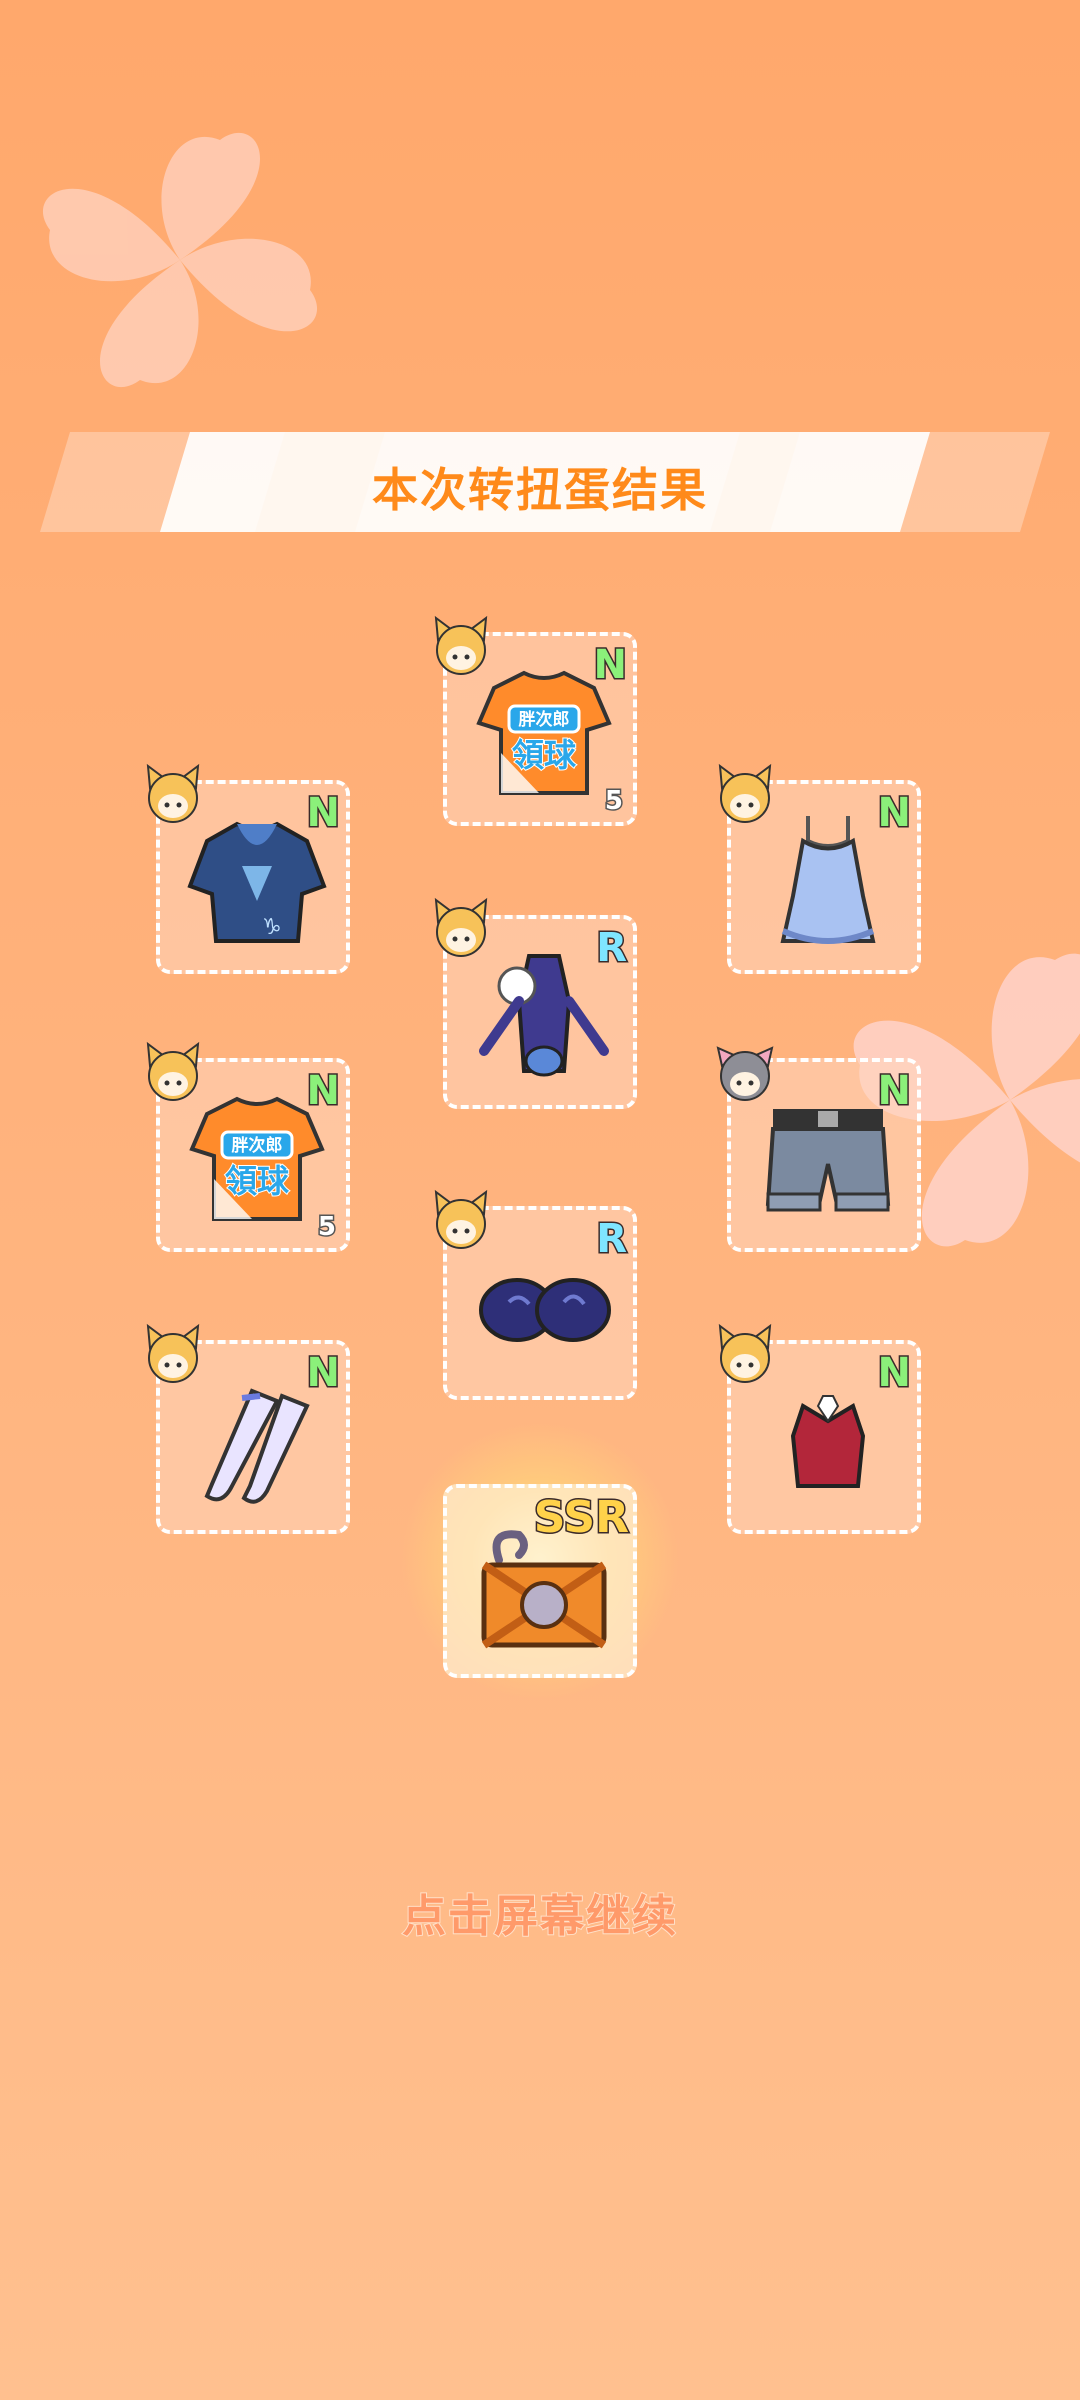 The image size is (1080, 2400). Describe the element at coordinates (540, 1581) in the screenshot. I see `item-card-ssr-chest: SSR` at that location.